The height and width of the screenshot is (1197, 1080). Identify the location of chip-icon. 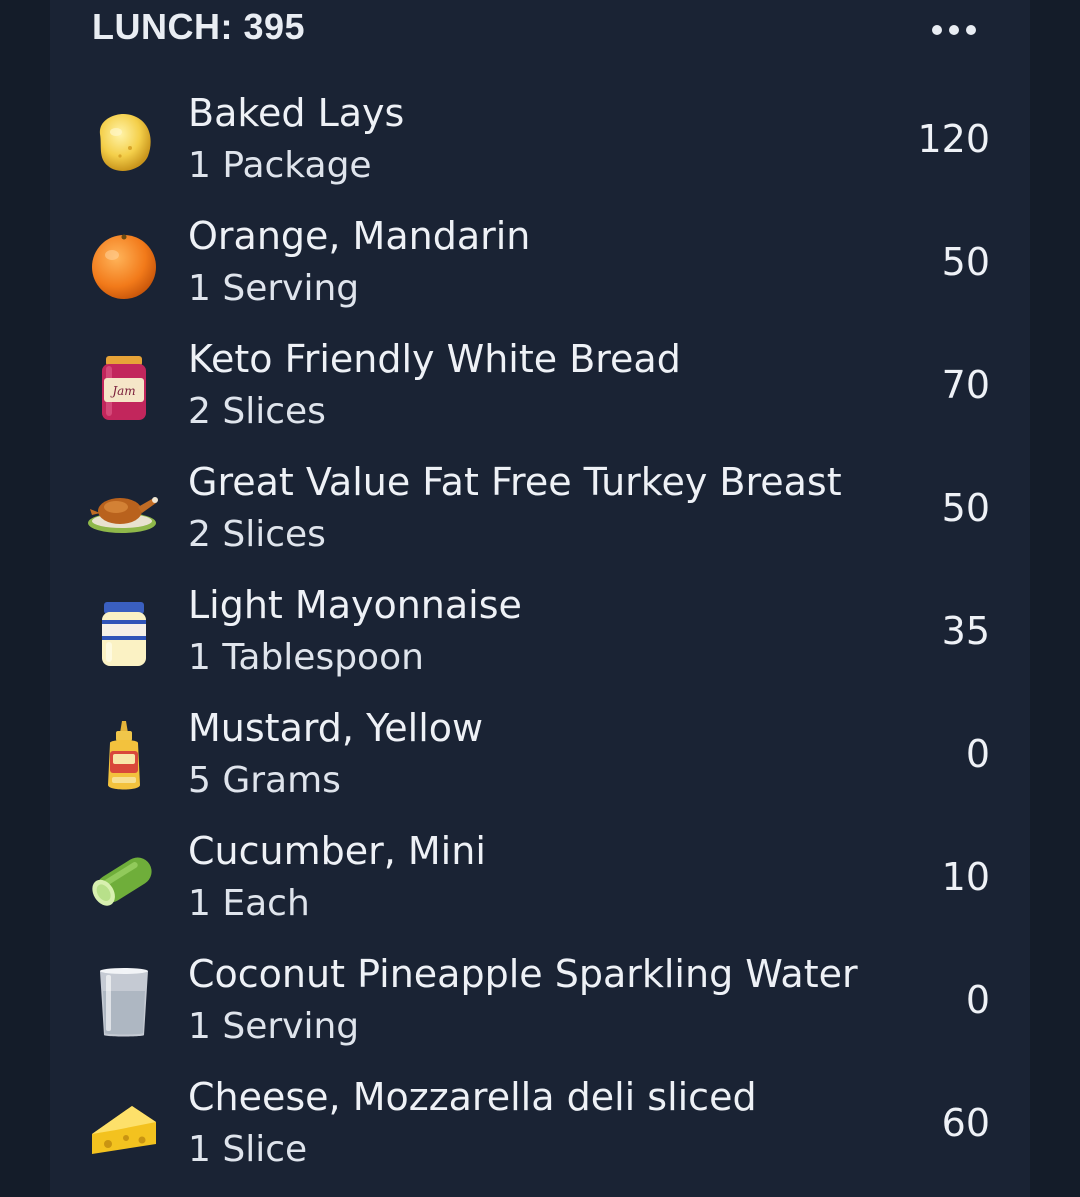
(124, 142).